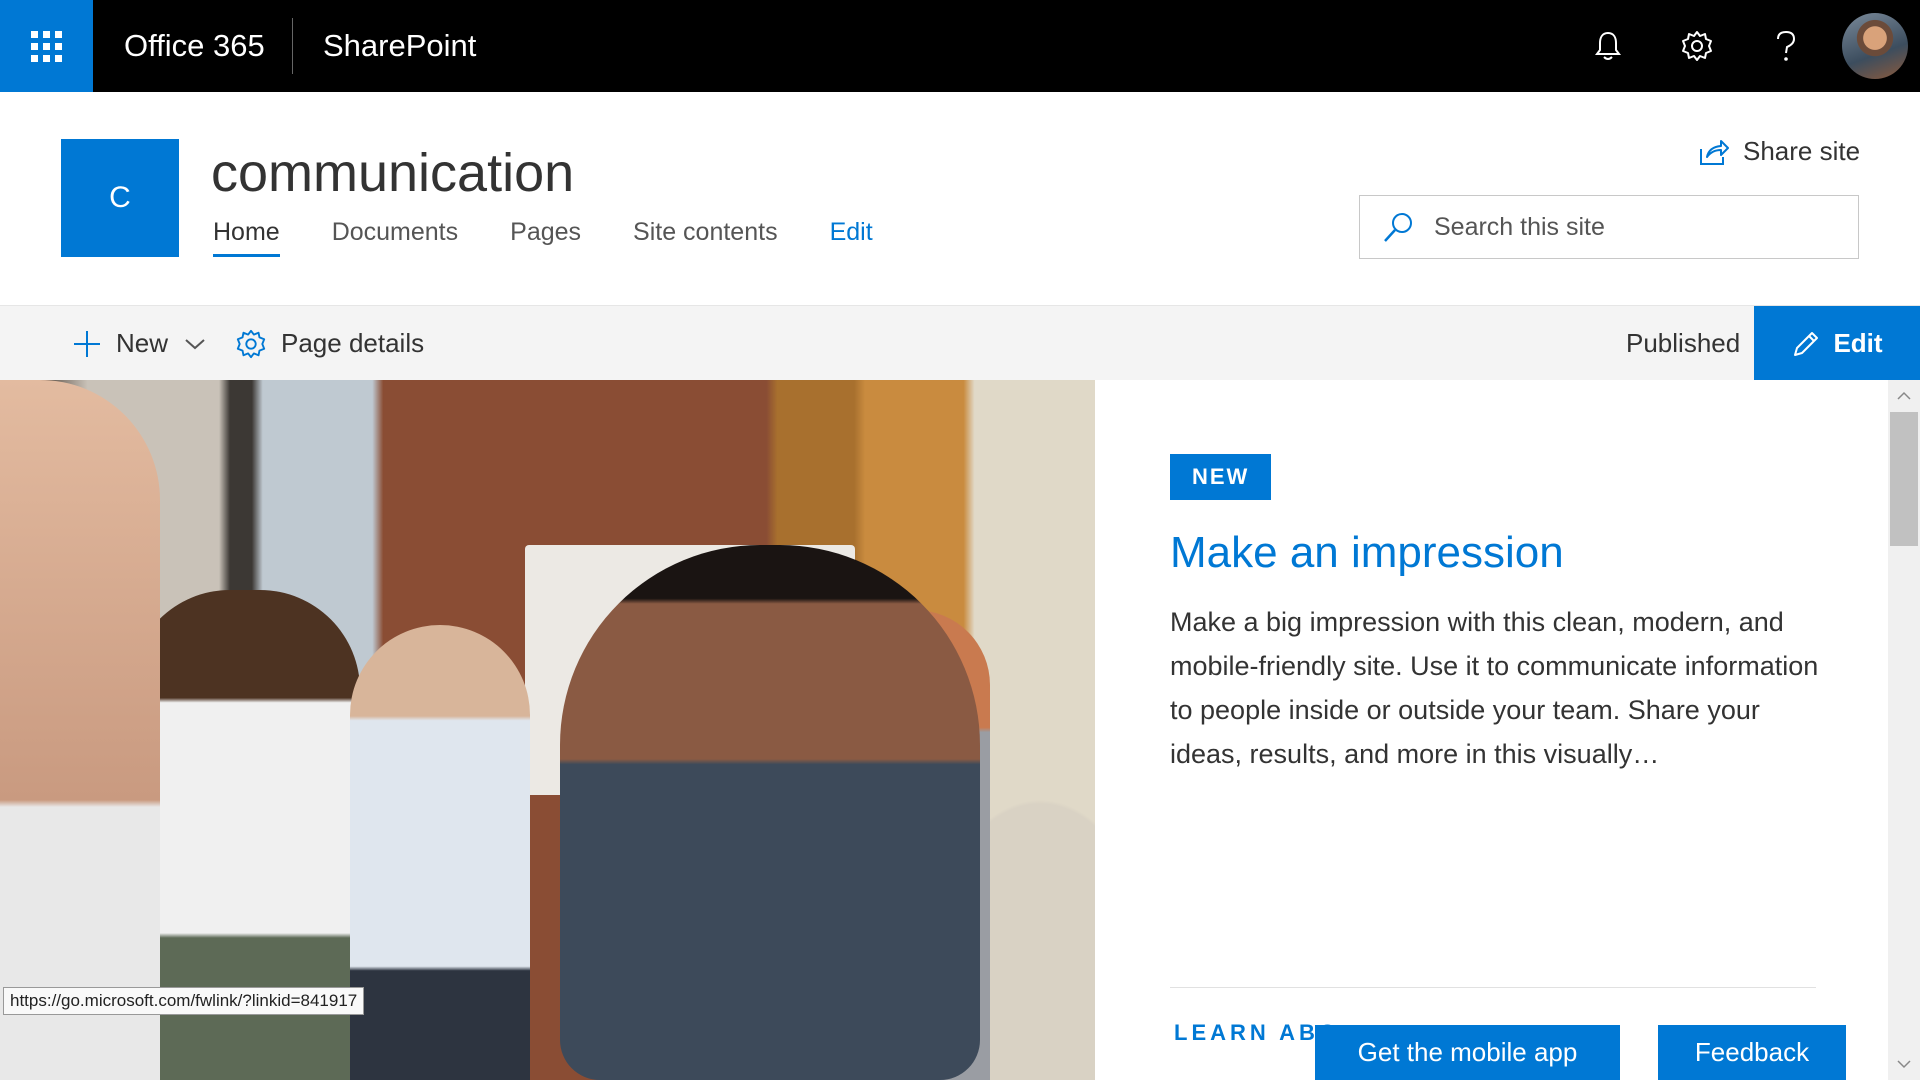  Describe the element at coordinates (1683, 343) in the screenshot. I see `publish-status: Published` at that location.